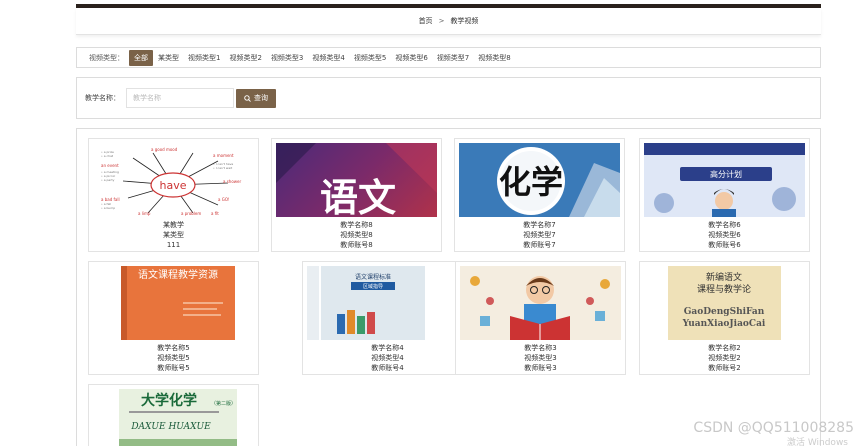 The height and width of the screenshot is (446, 858). I want to click on search-button: 查询, so click(256, 98).